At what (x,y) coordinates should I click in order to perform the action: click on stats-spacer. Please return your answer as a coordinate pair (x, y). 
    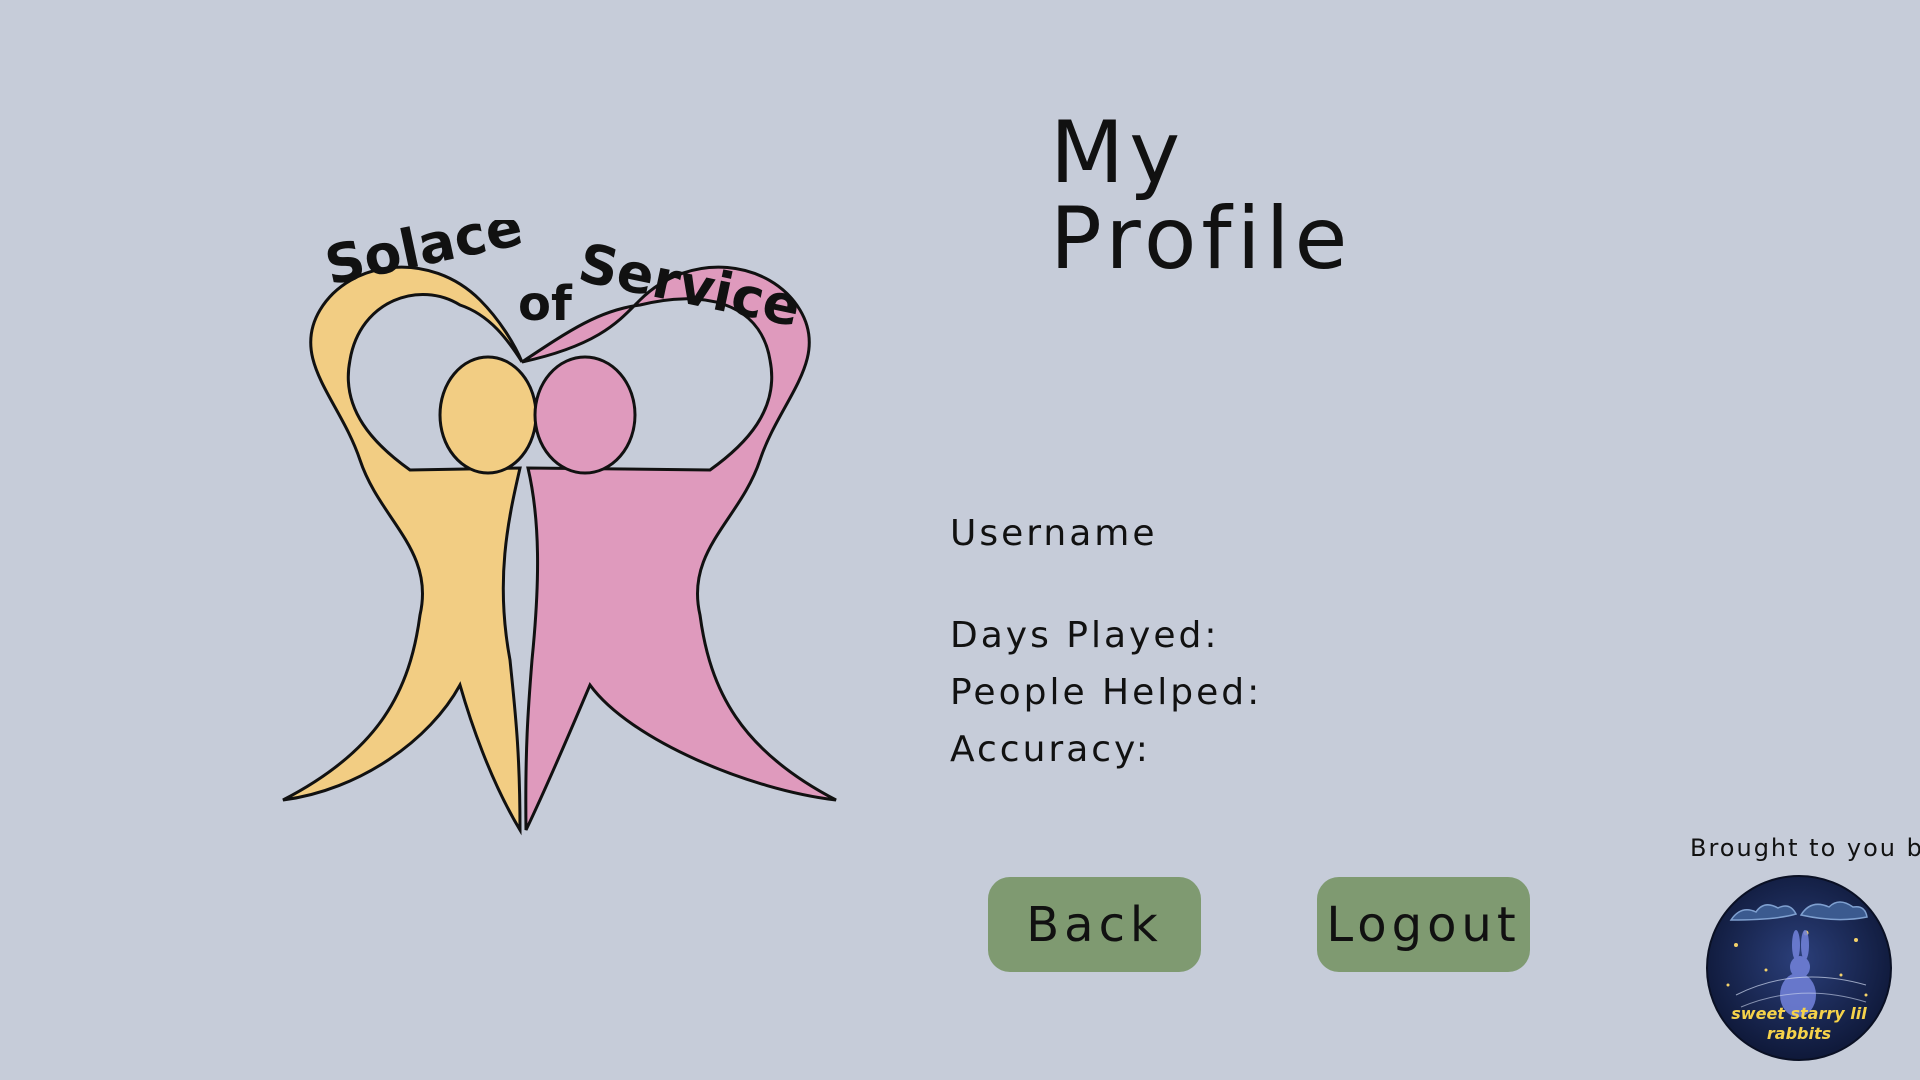
    Looking at the image, I should click on (1106, 584).